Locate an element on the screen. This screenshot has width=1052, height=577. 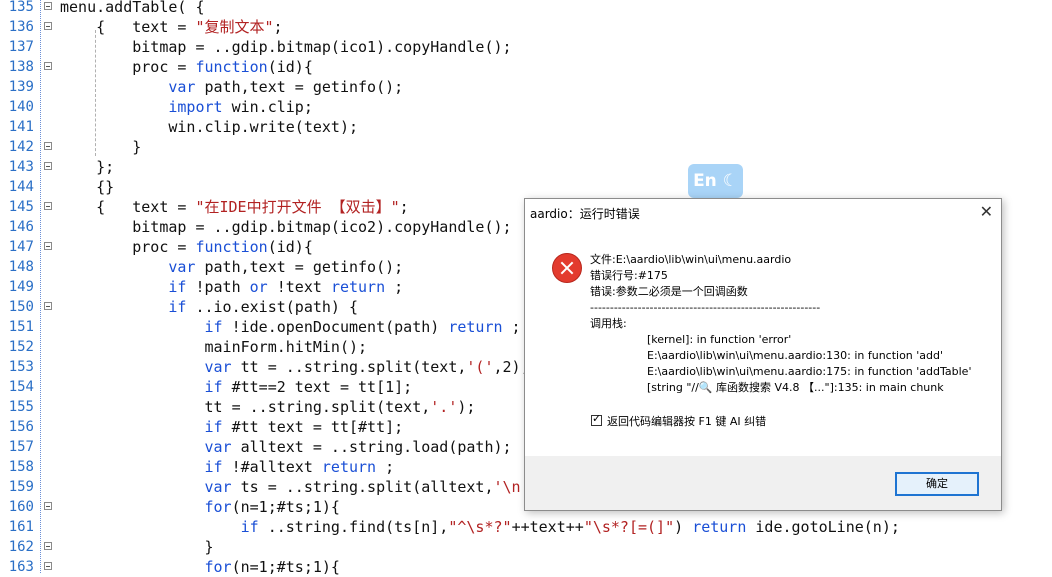
line-number: 144 is located at coordinates (21, 187).